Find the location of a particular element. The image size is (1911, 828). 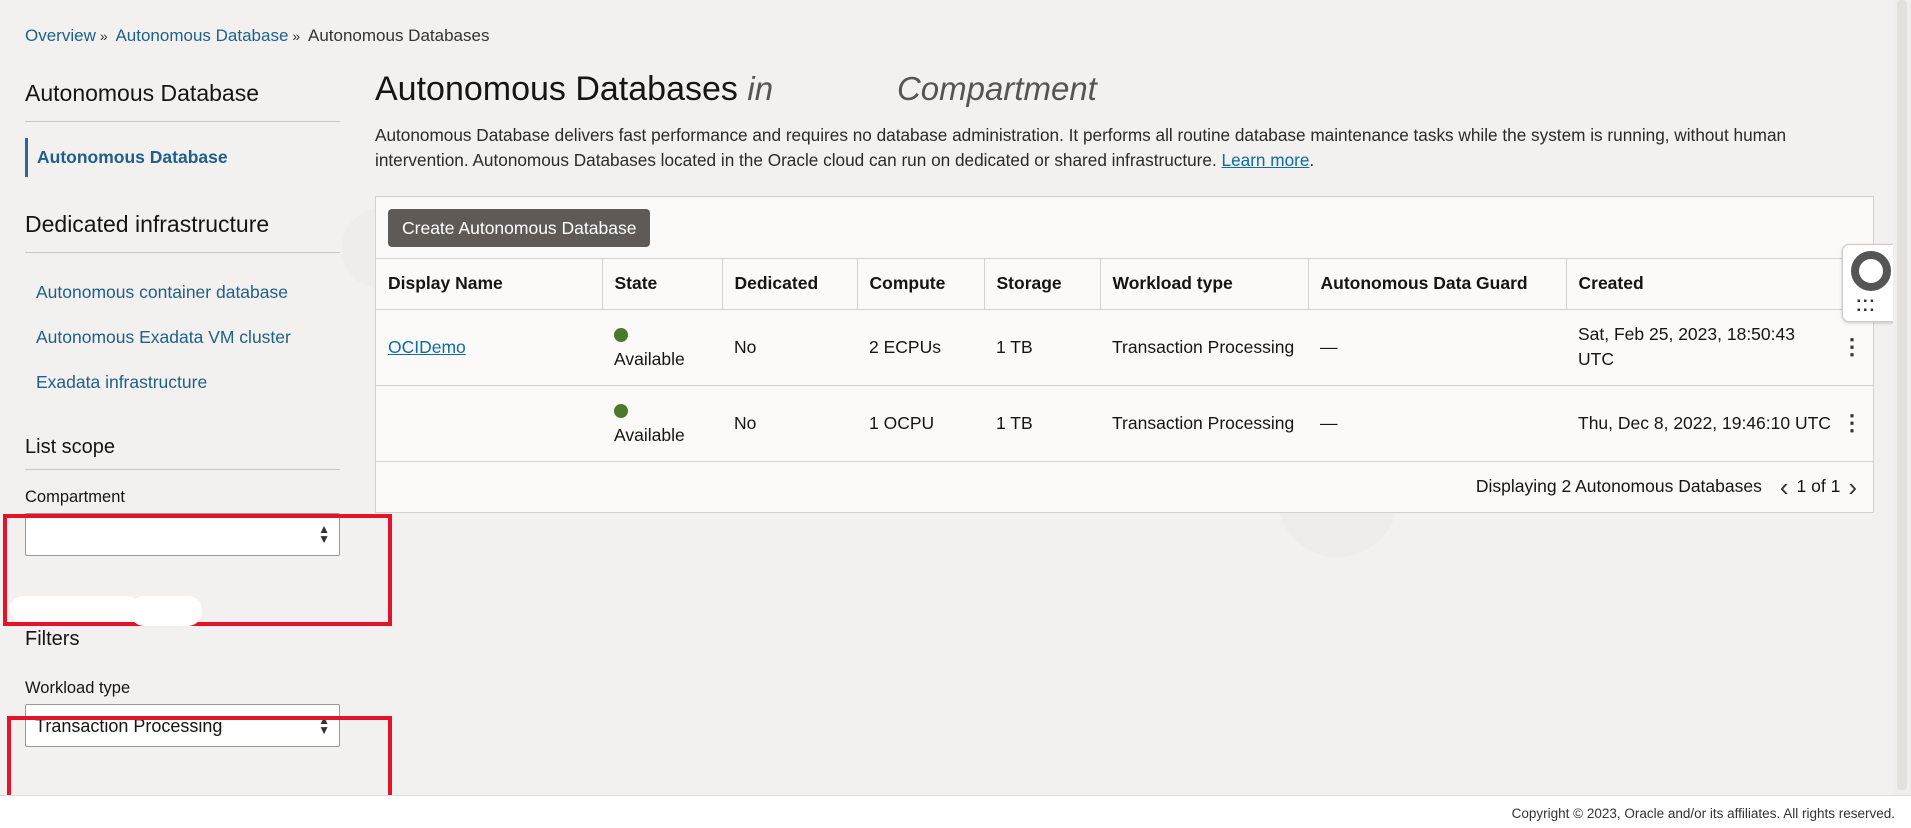

cell-display-name: OCIDemo is located at coordinates (489, 347).